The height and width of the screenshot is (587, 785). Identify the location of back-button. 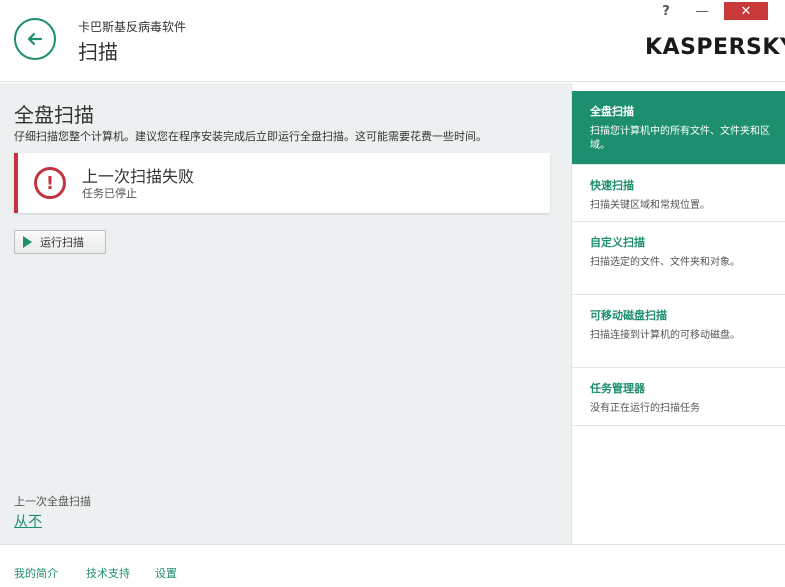
(35, 39).